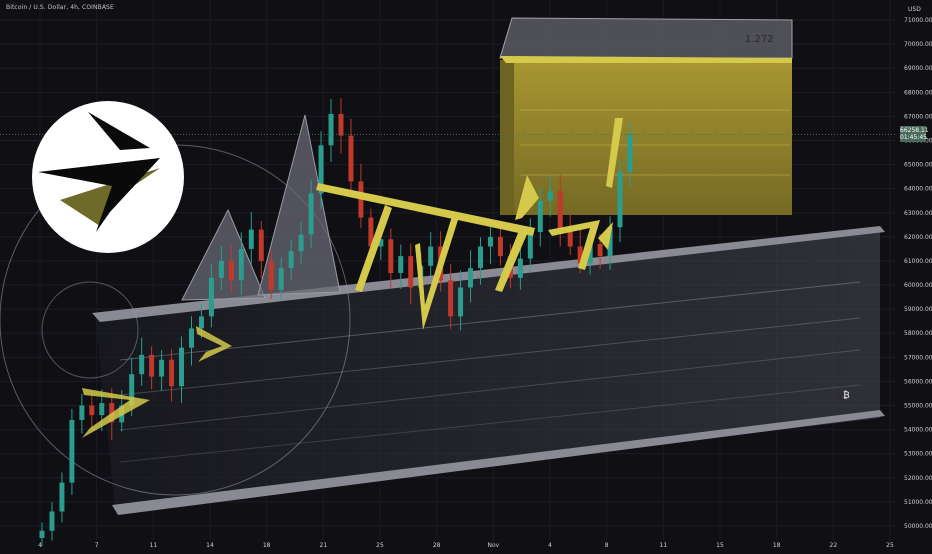 Image resolution: width=932 pixels, height=554 pixels. What do you see at coordinates (918, 357) in the screenshot?
I see `y-tick-label: 57000.00` at bounding box center [918, 357].